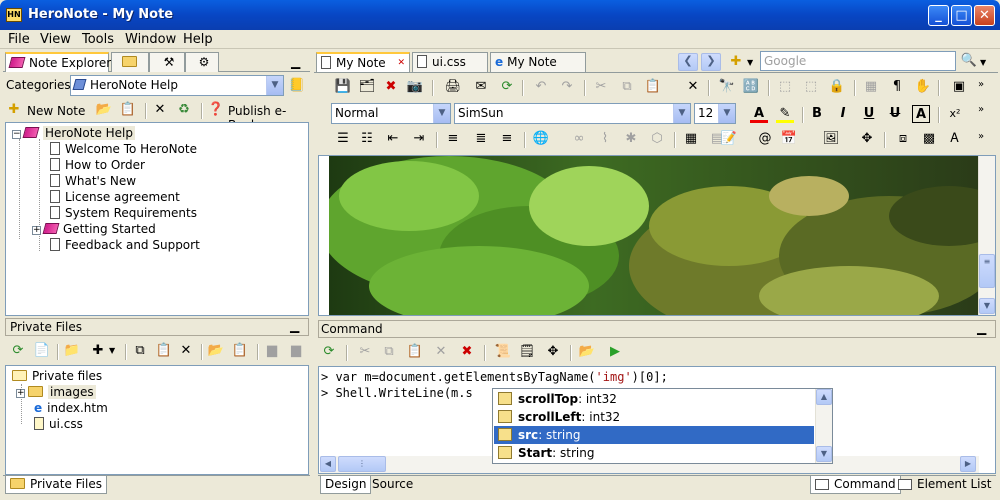  What do you see at coordinates (167, 62) in the screenshot?
I see `tab-tools: ⚒` at bounding box center [167, 62].